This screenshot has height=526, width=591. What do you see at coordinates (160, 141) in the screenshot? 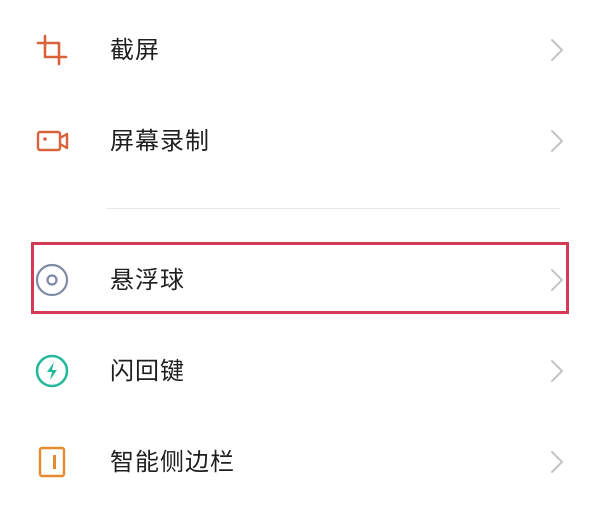
I see `menu-item-label: 屏幕录制` at bounding box center [160, 141].